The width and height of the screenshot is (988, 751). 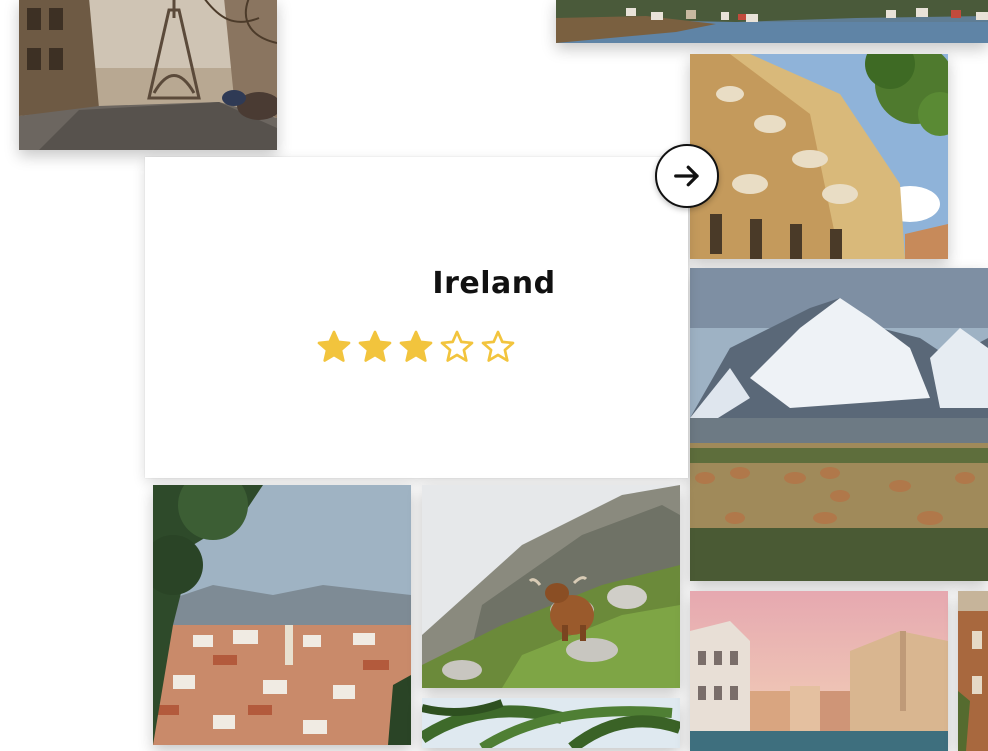 What do you see at coordinates (819, 156) in the screenshot?
I see `photo-casa-batllo` at bounding box center [819, 156].